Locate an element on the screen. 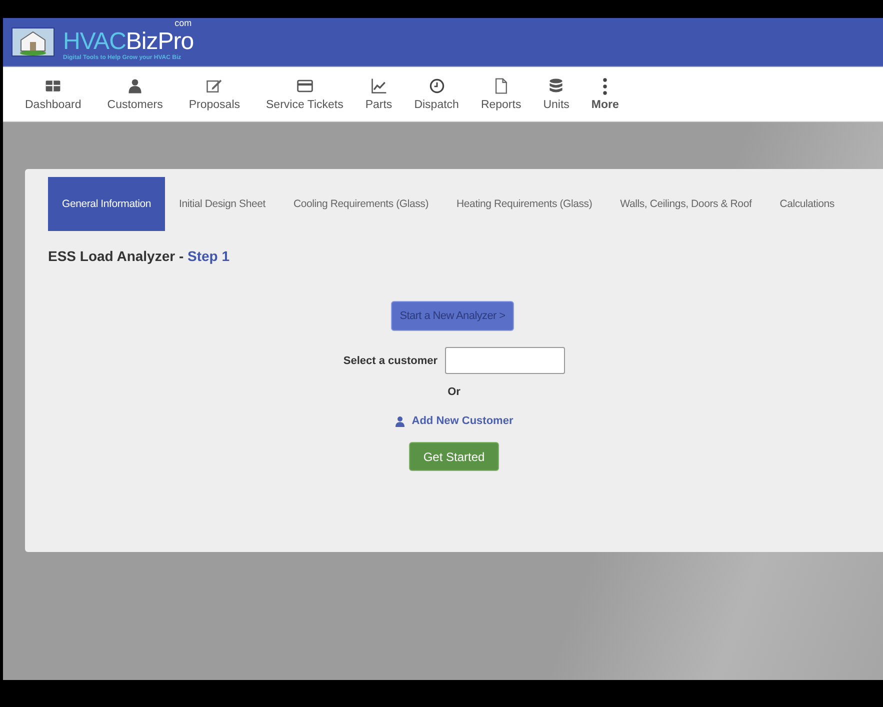 The image size is (883, 707). nav-item: Dashboard is located at coordinates (53, 94).